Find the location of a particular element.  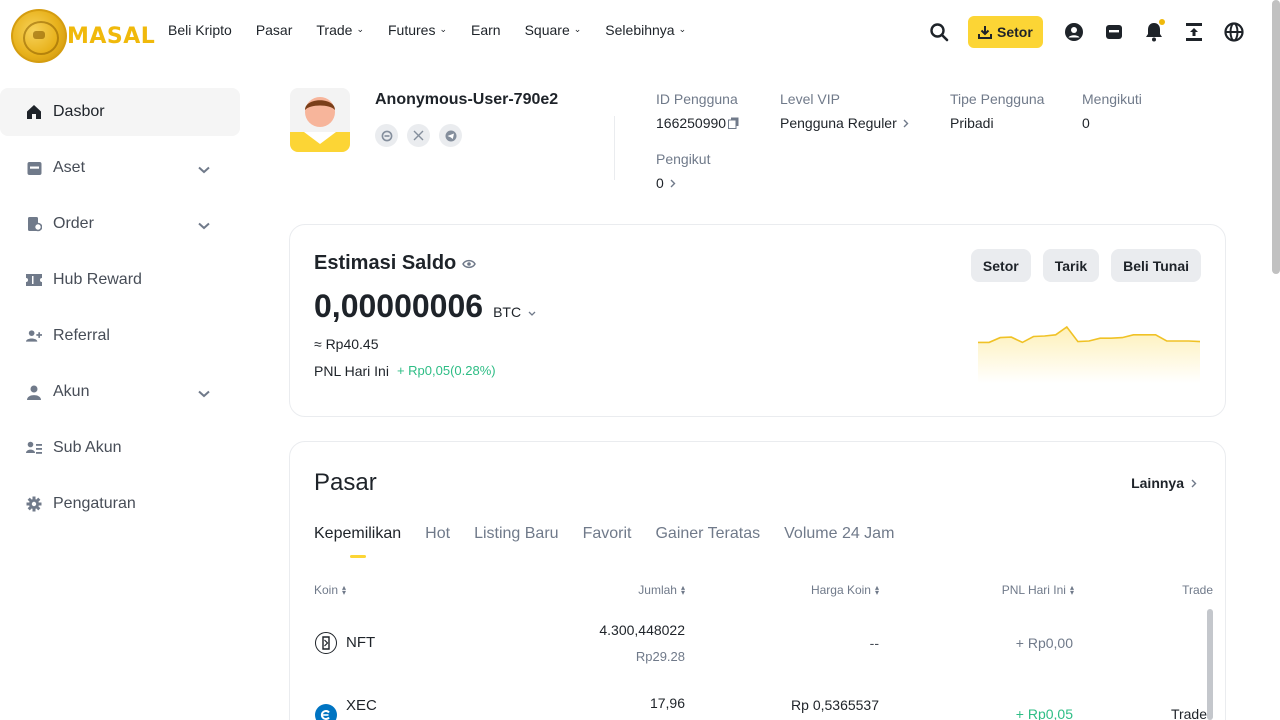

nav-label: Earn is located at coordinates (486, 30).